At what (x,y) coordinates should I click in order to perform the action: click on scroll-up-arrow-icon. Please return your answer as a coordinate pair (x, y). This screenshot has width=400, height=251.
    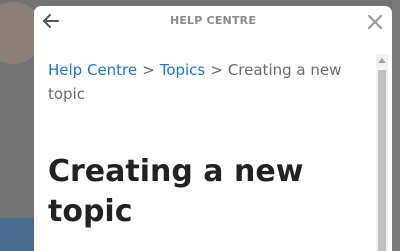
    Looking at the image, I should click on (382, 60).